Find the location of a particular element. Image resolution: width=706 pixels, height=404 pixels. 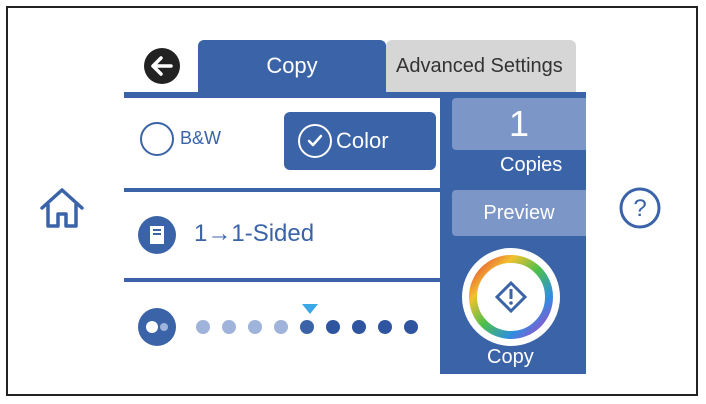

tab-advanced-label: Advanced Settings is located at coordinates (479, 65).